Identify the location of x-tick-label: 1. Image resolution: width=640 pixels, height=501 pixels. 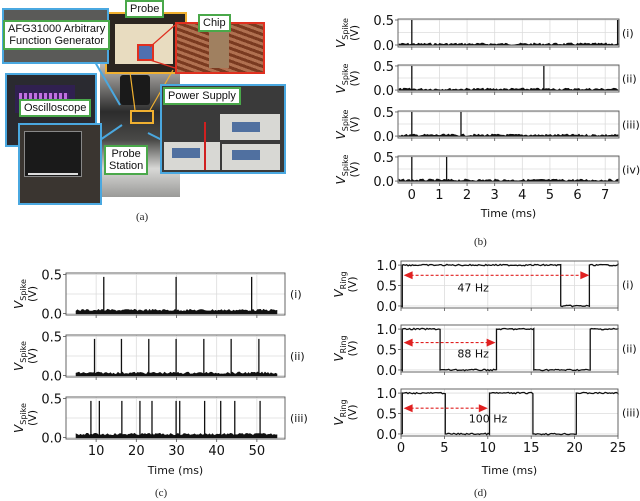
(439, 195).